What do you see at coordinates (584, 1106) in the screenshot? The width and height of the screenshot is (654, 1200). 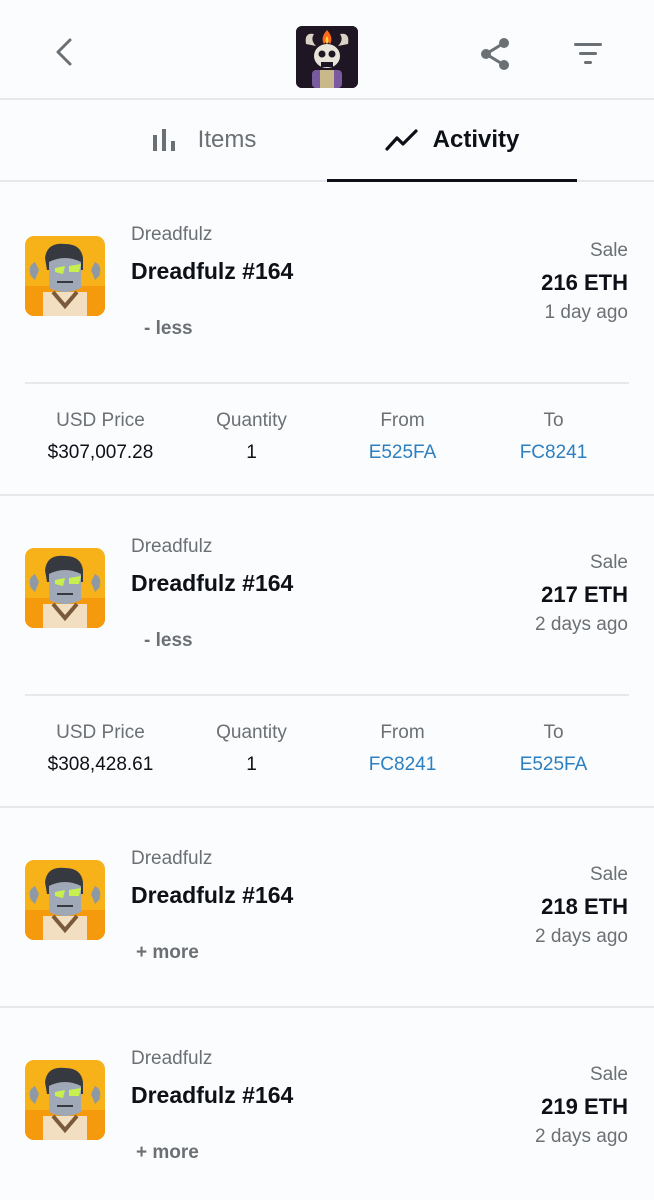 I see `price: 219 ETH` at bounding box center [584, 1106].